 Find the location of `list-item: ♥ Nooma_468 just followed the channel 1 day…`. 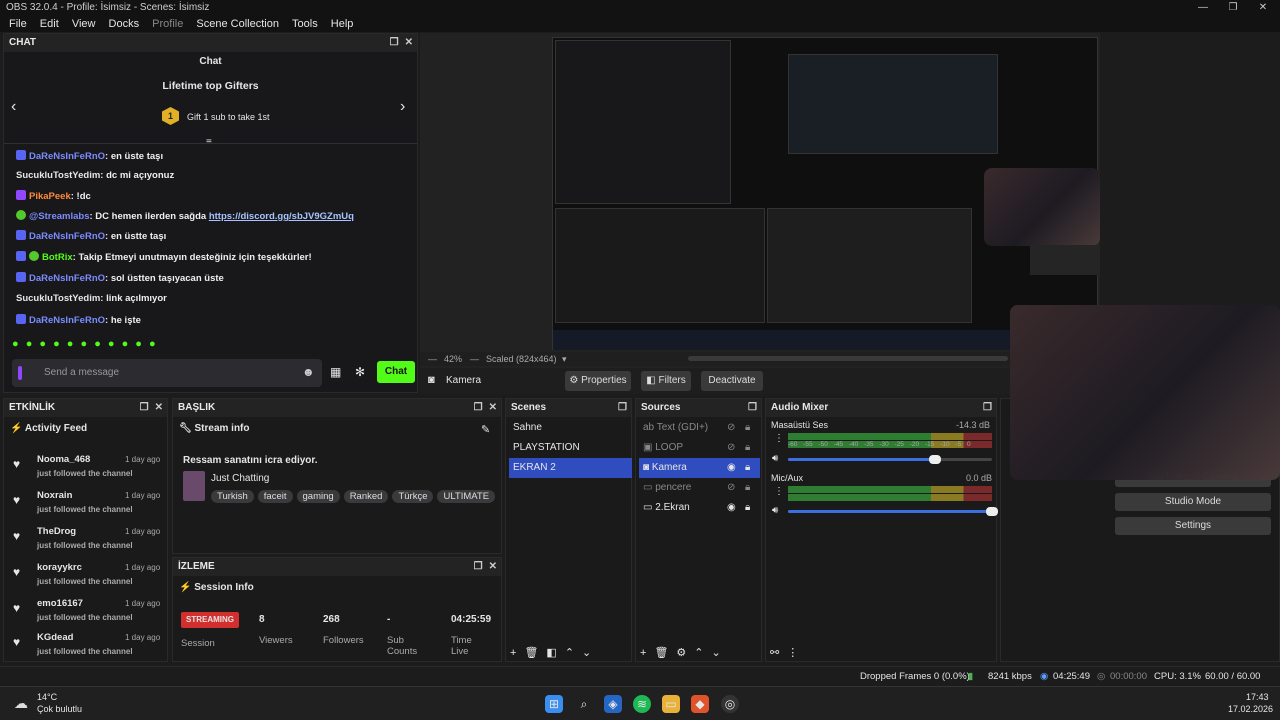

list-item: ♥ Nooma_468 just followed the channel 1 day… is located at coordinates (87, 468).